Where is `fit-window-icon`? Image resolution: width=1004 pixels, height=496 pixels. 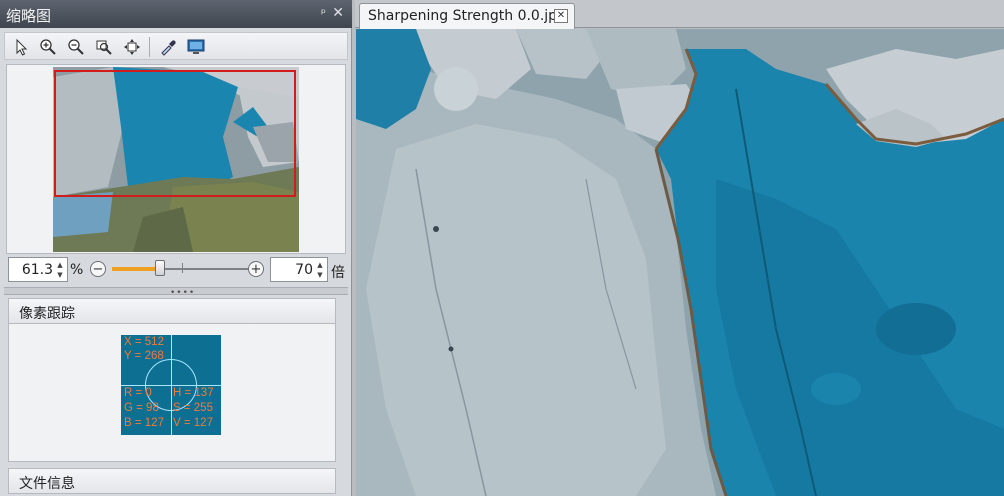
fit-window-icon is located at coordinates (132, 47).